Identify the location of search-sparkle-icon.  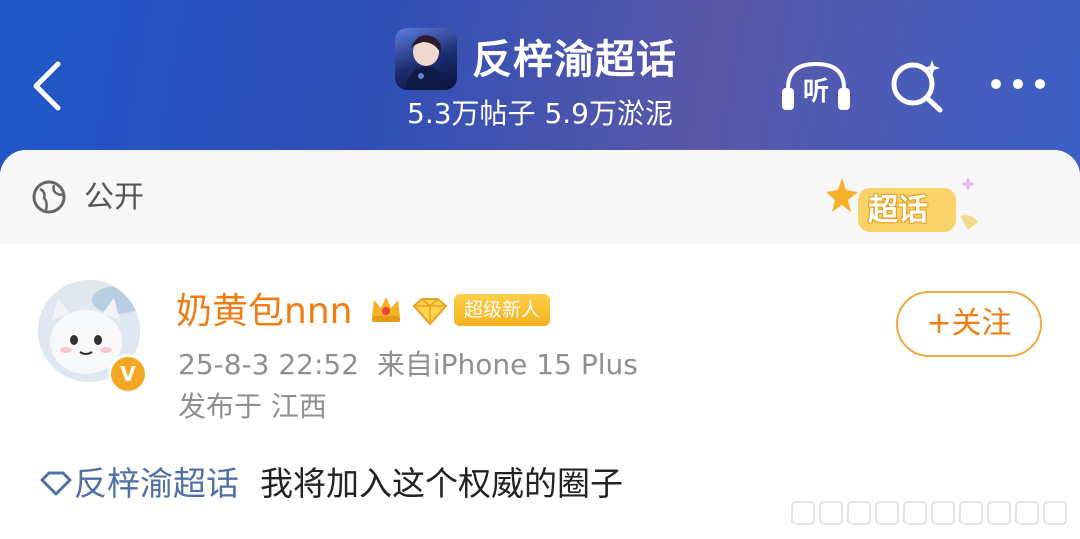
(917, 85).